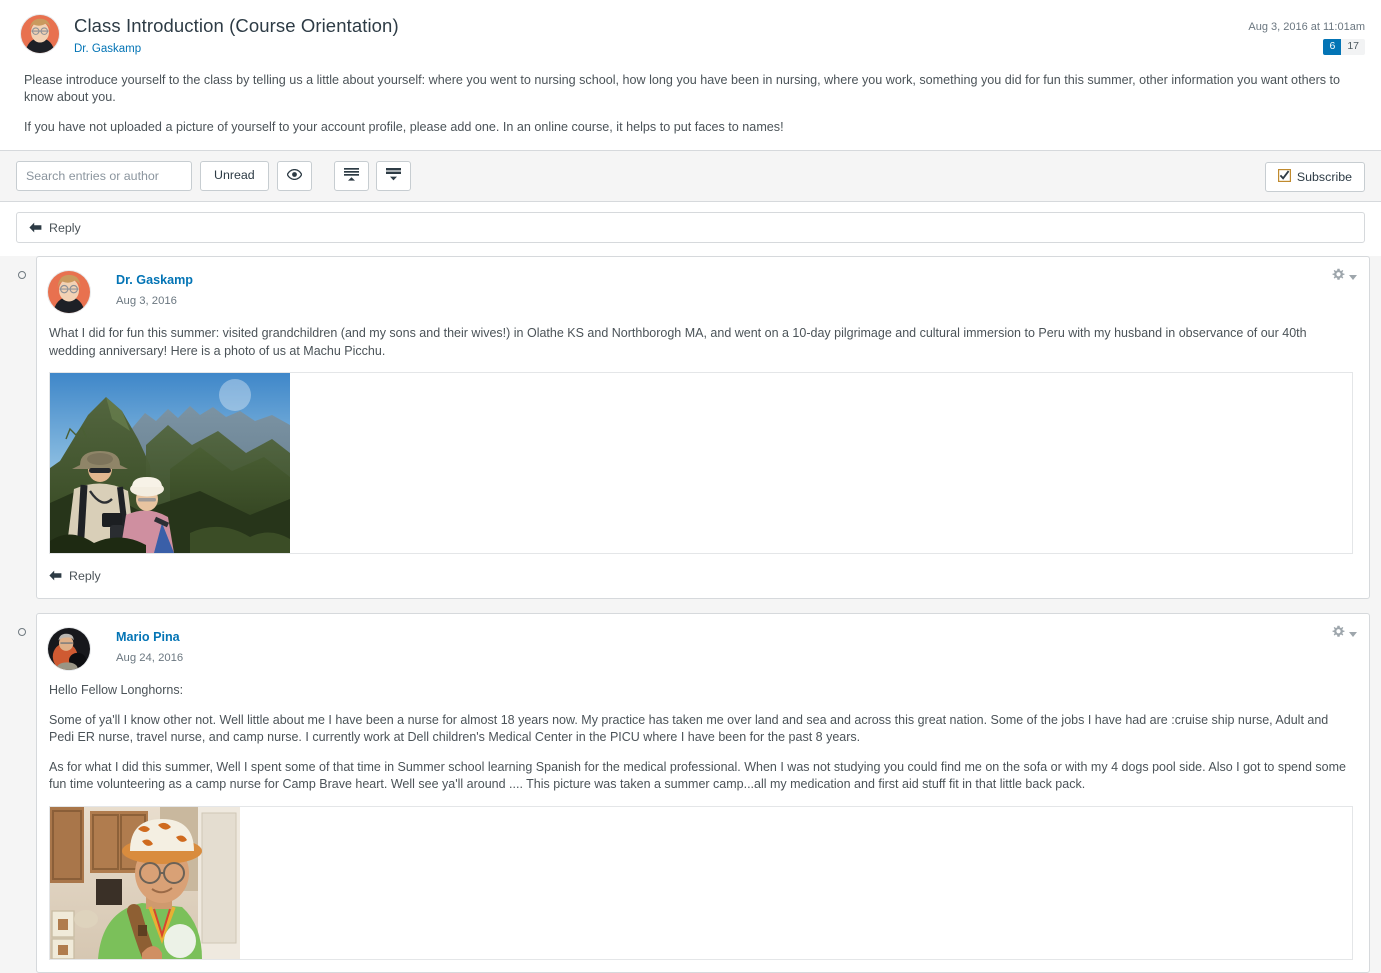 This screenshot has height=973, width=1381. I want to click on eye-icon, so click(294, 175).